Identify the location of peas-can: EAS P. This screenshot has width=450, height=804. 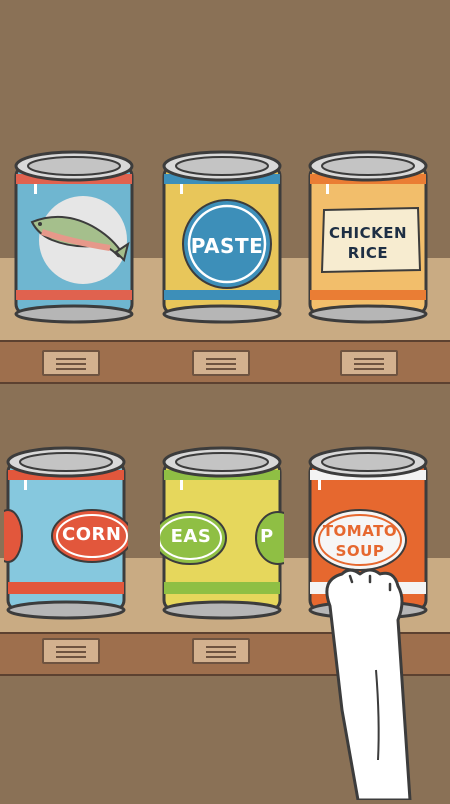
(222, 532).